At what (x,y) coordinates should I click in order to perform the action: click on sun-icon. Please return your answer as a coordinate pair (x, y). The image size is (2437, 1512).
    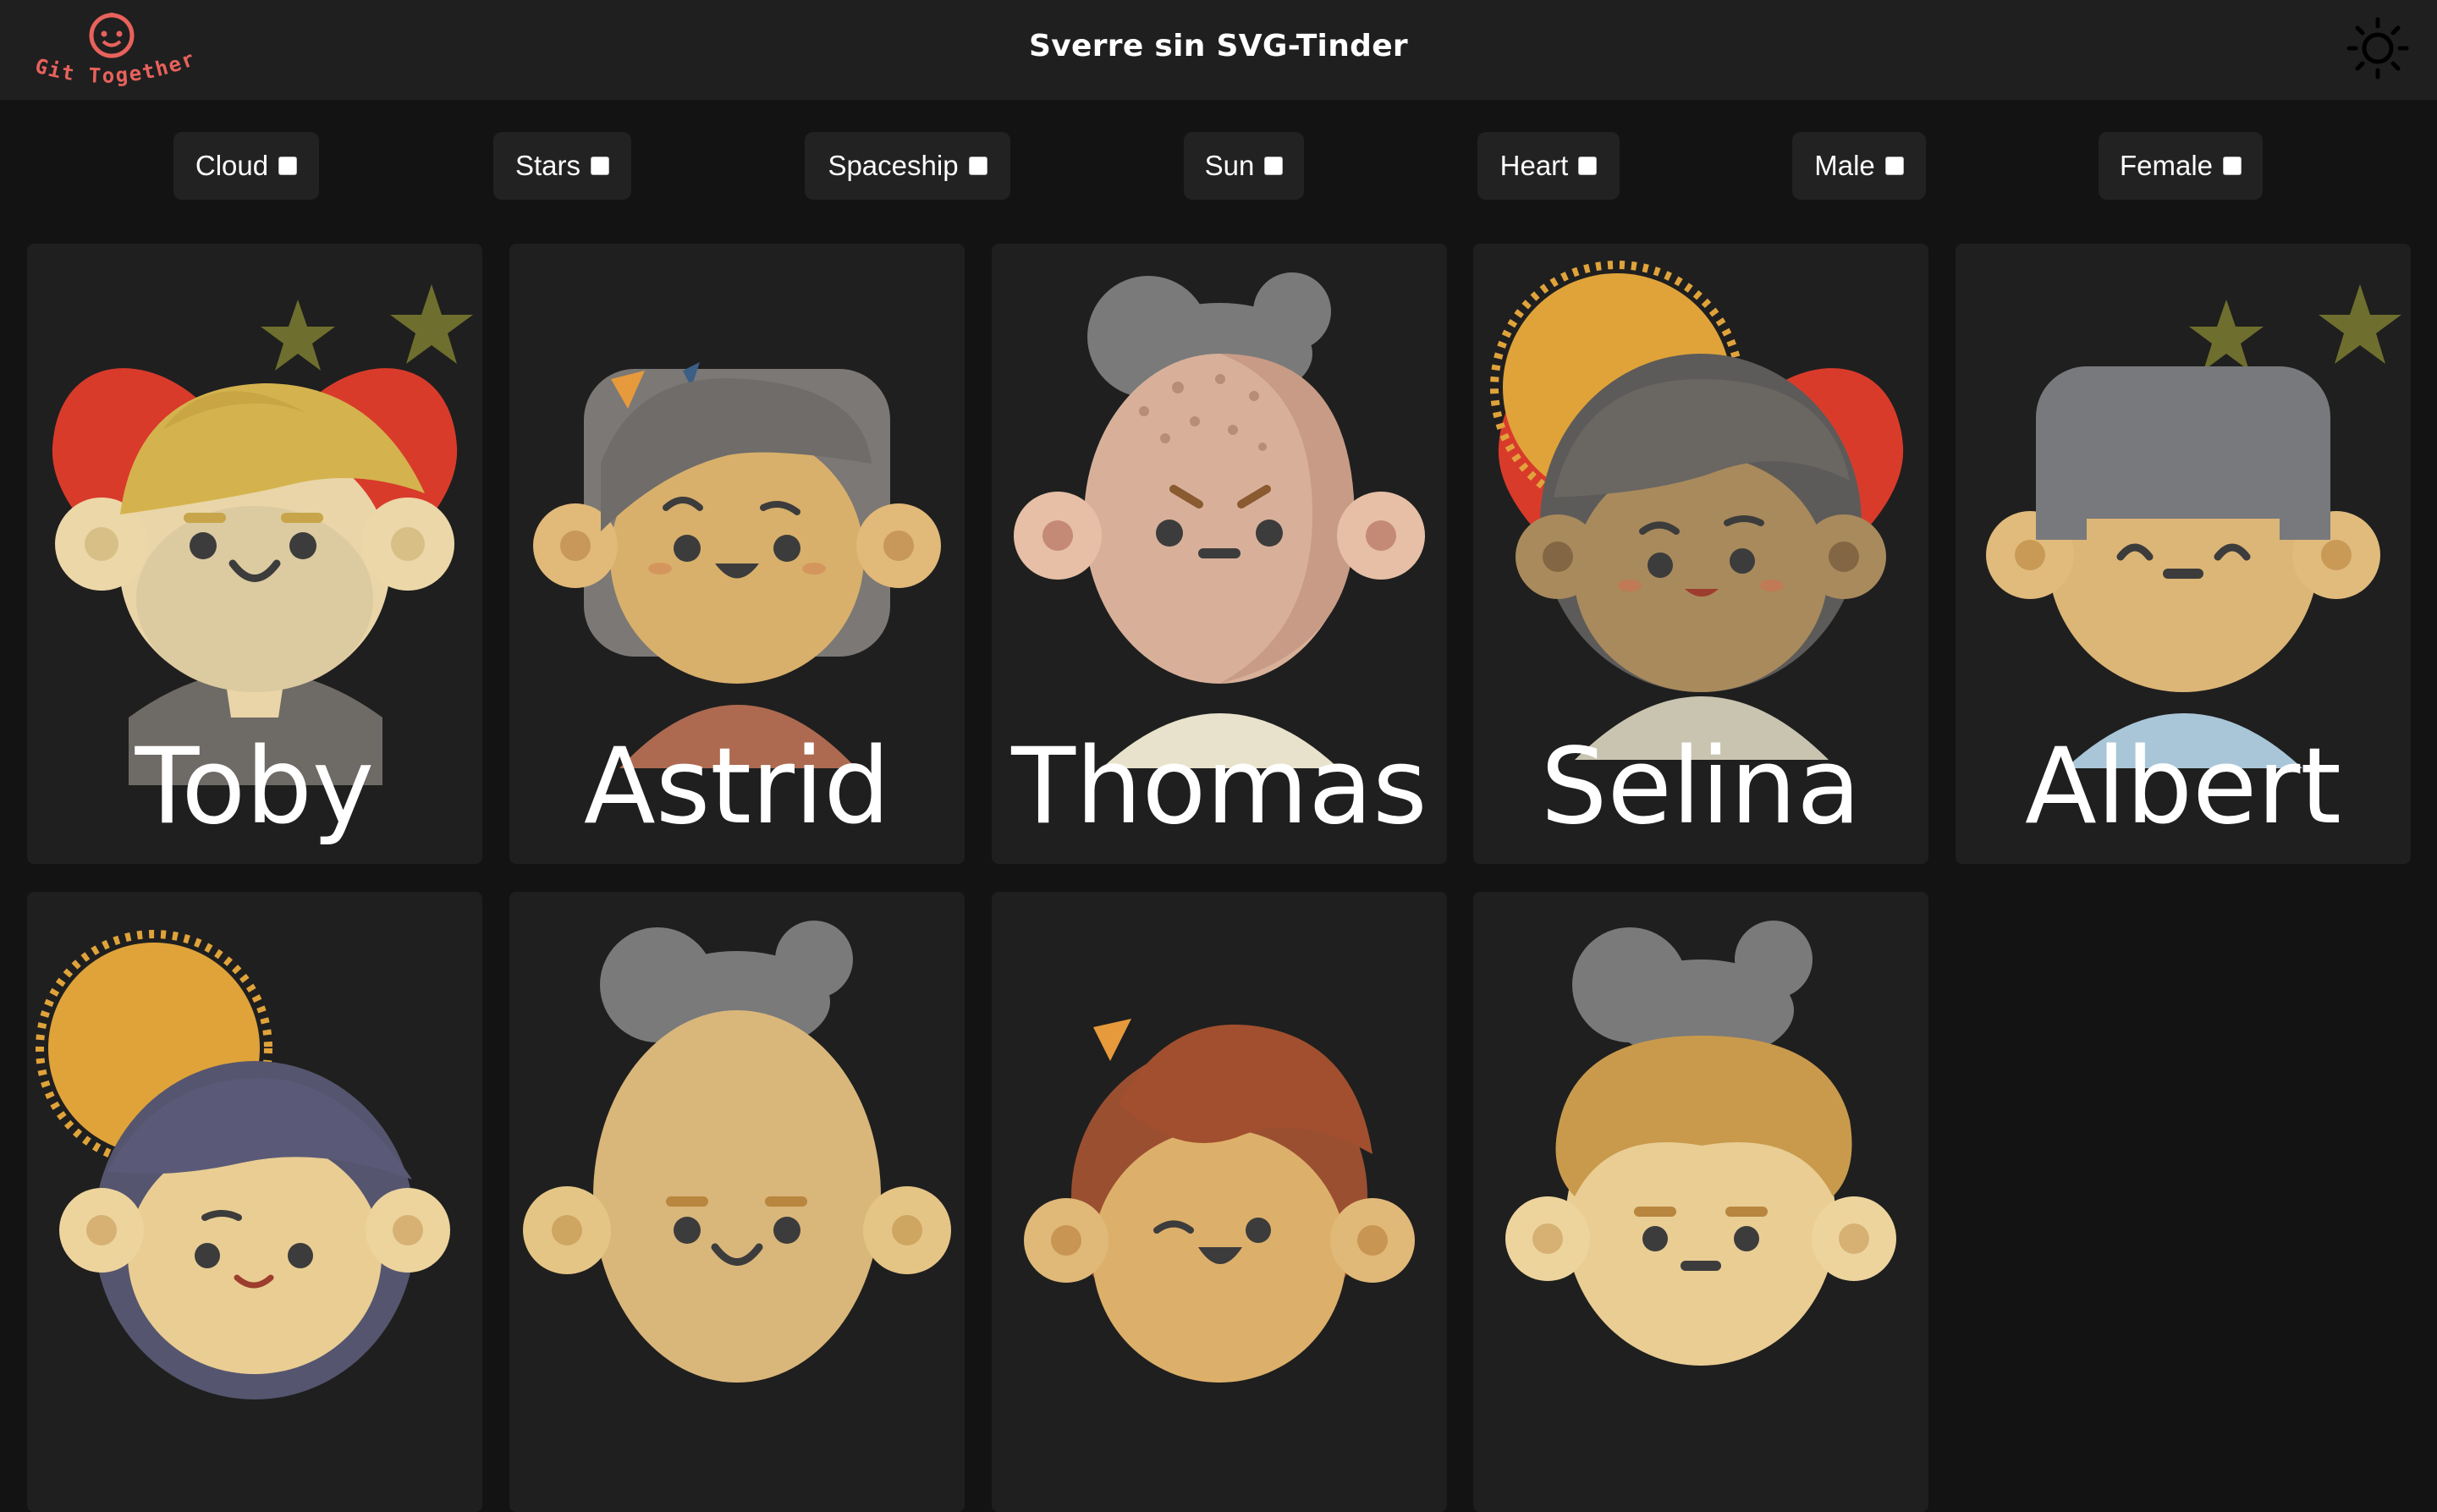
    Looking at the image, I should click on (2378, 49).